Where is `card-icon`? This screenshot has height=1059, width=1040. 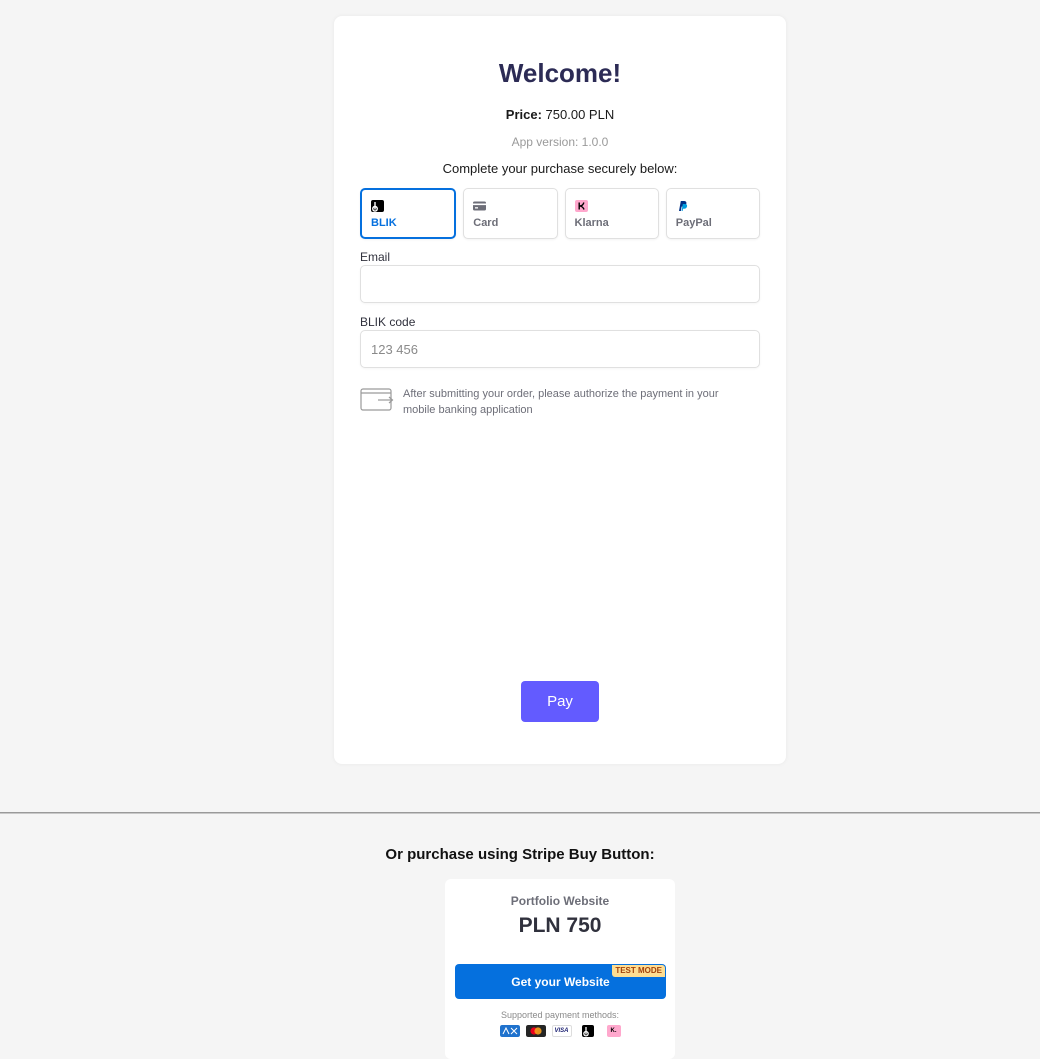 card-icon is located at coordinates (480, 206).